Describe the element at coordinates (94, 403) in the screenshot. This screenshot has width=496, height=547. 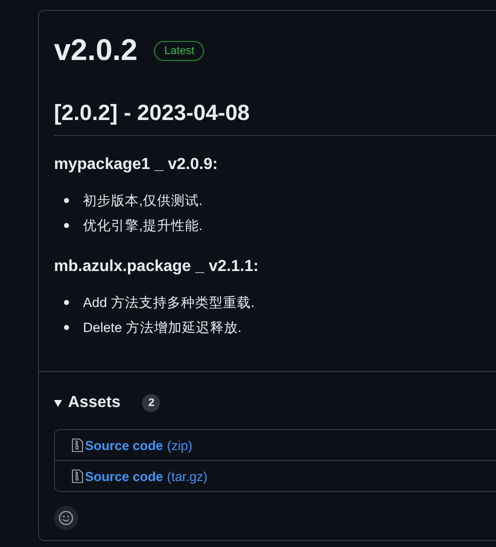
I see `assets-heading: Assets` at that location.